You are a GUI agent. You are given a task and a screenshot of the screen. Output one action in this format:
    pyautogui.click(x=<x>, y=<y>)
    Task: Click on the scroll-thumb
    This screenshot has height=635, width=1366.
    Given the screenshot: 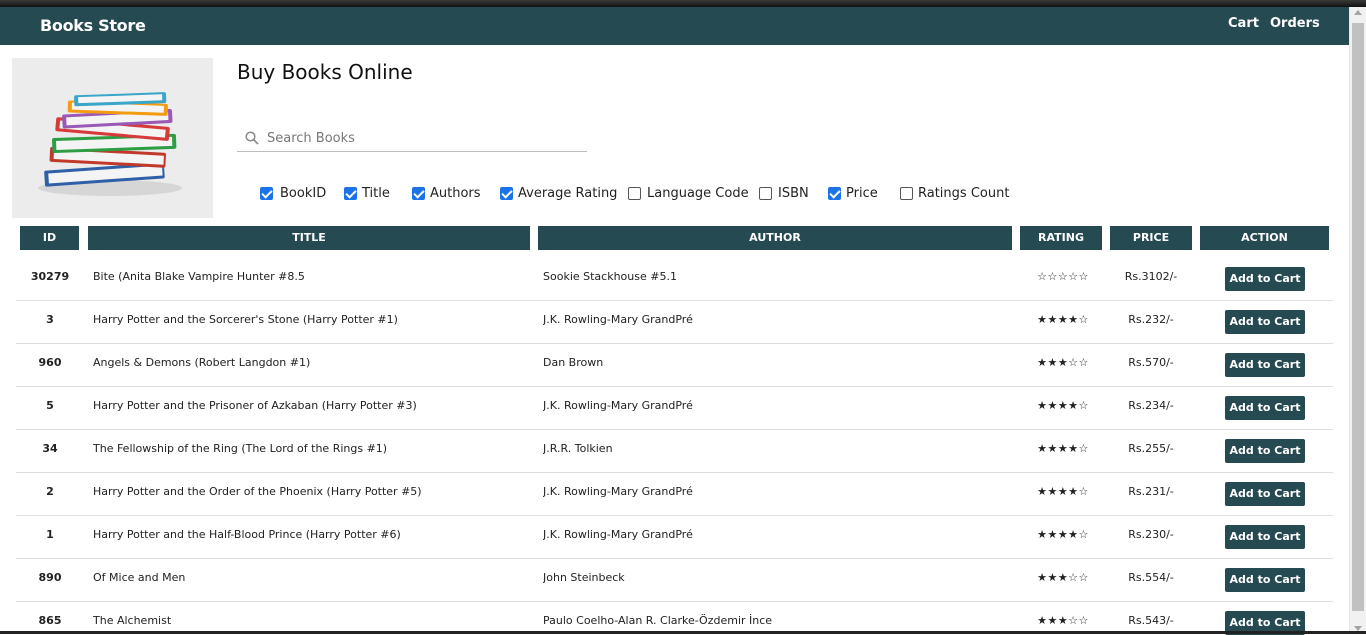 What is the action you would take?
    pyautogui.click(x=1358, y=317)
    